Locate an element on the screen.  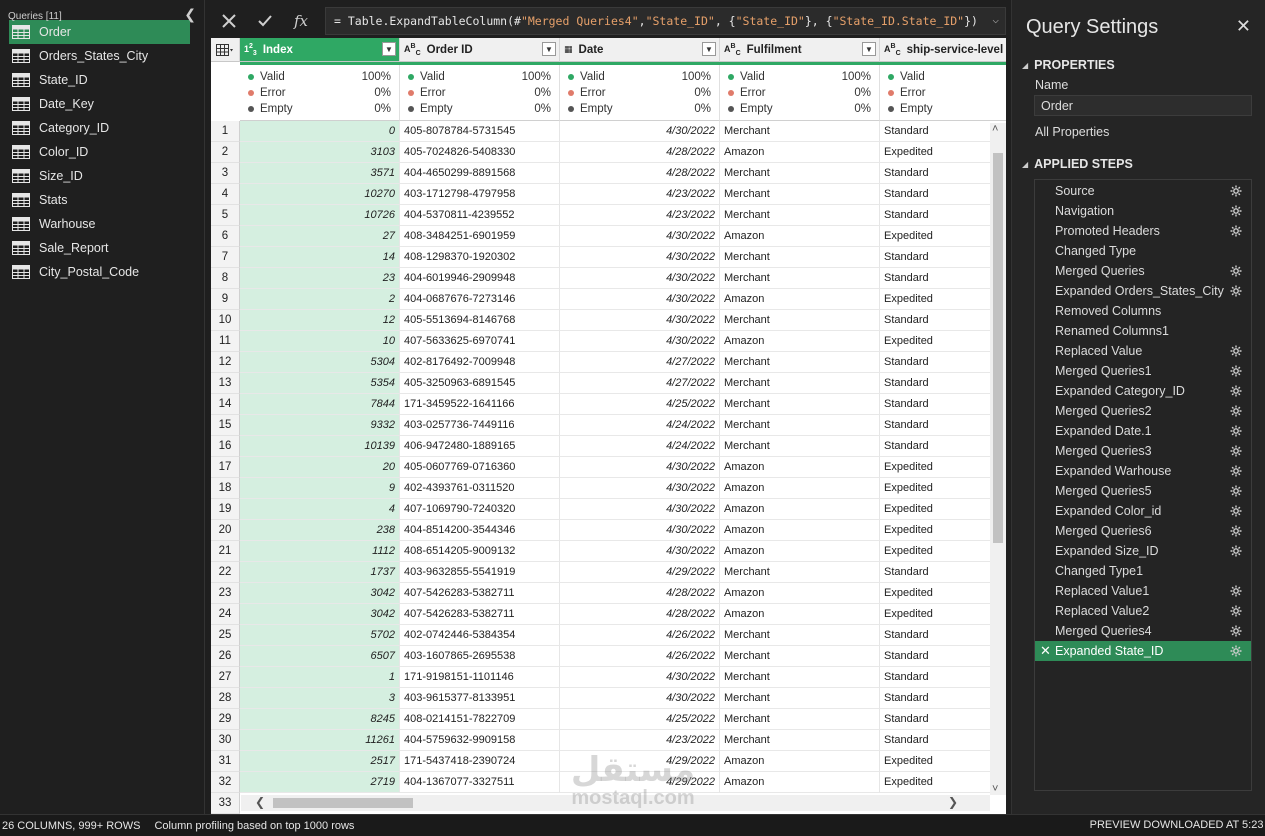
table-cell: 408-0214151-7822709 is located at coordinates (480, 719).